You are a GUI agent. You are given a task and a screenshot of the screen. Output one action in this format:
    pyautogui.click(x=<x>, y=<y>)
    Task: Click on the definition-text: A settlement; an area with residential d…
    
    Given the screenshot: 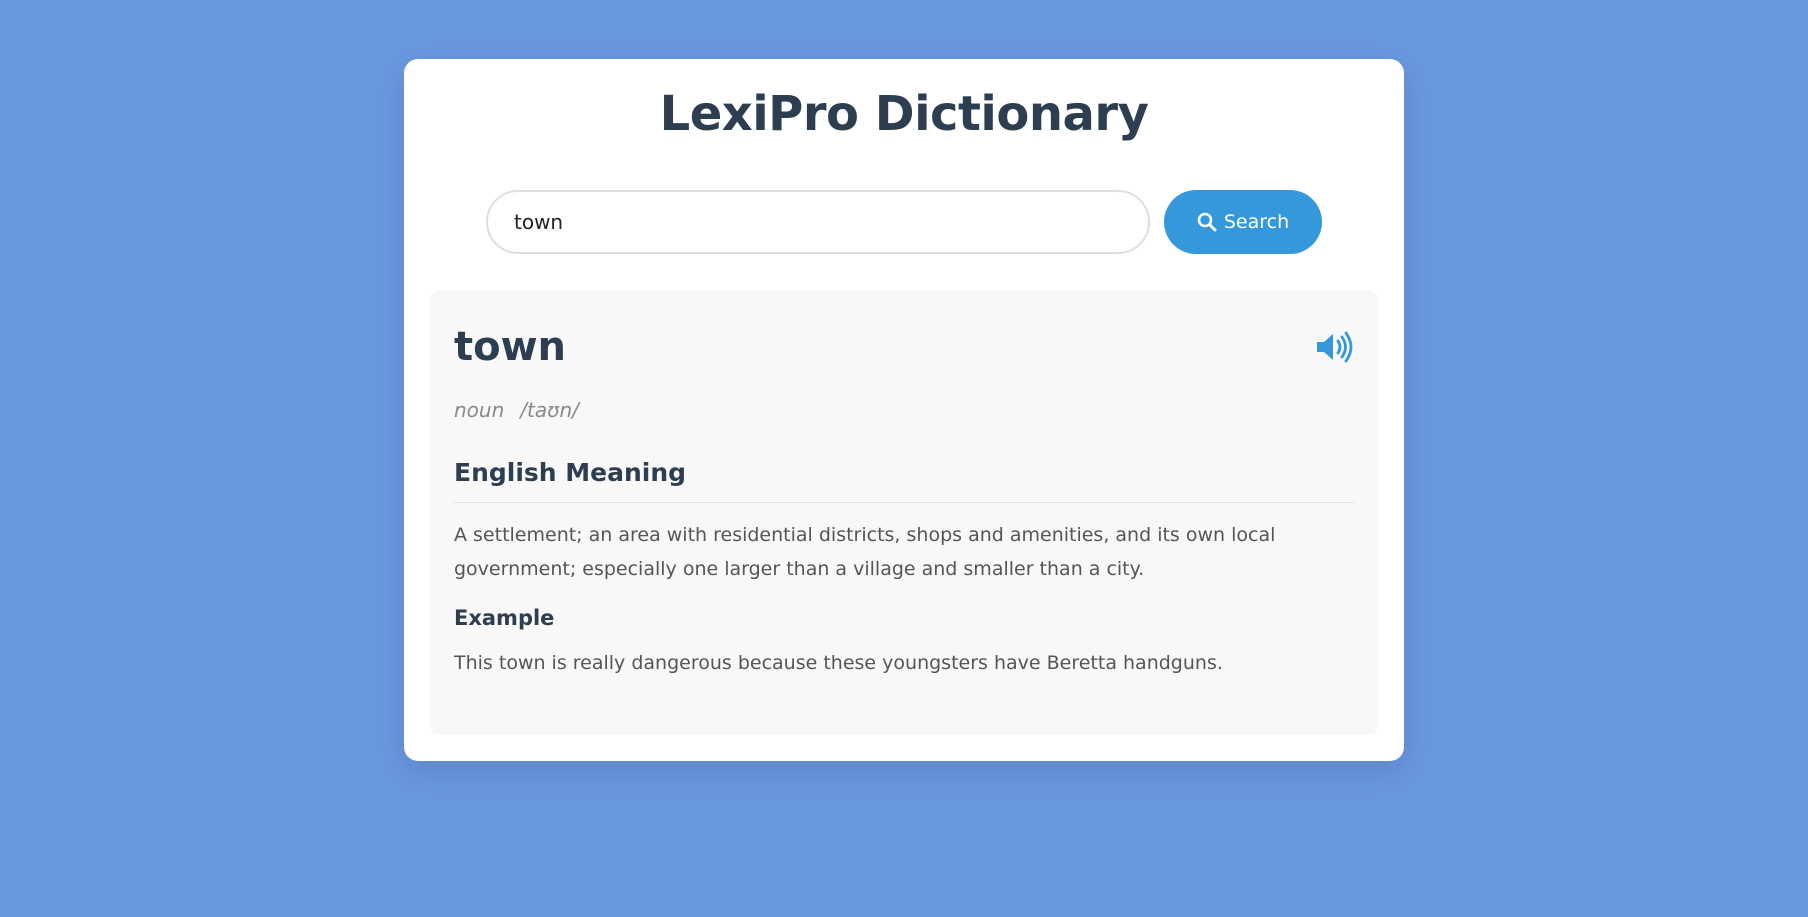 What is the action you would take?
    pyautogui.click(x=865, y=552)
    